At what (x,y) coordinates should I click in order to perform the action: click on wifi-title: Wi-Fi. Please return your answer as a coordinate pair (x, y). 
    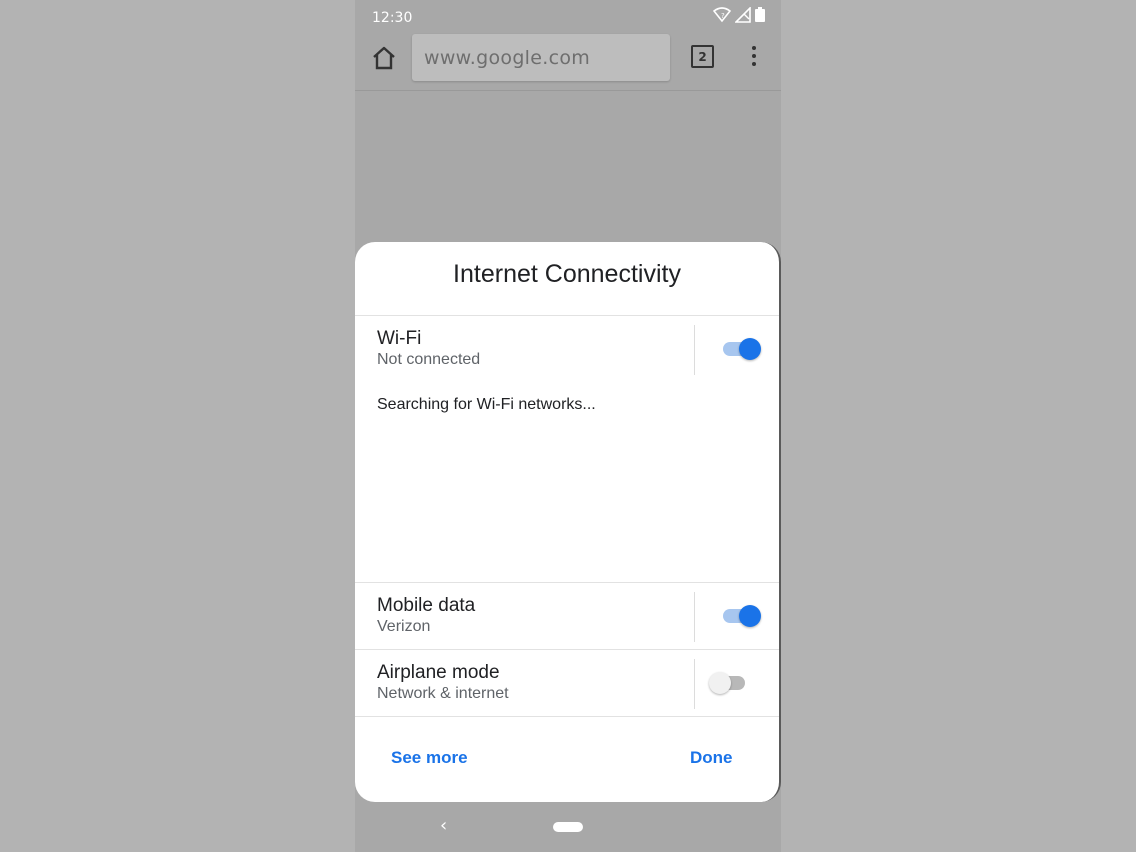
    Looking at the image, I should click on (399, 338).